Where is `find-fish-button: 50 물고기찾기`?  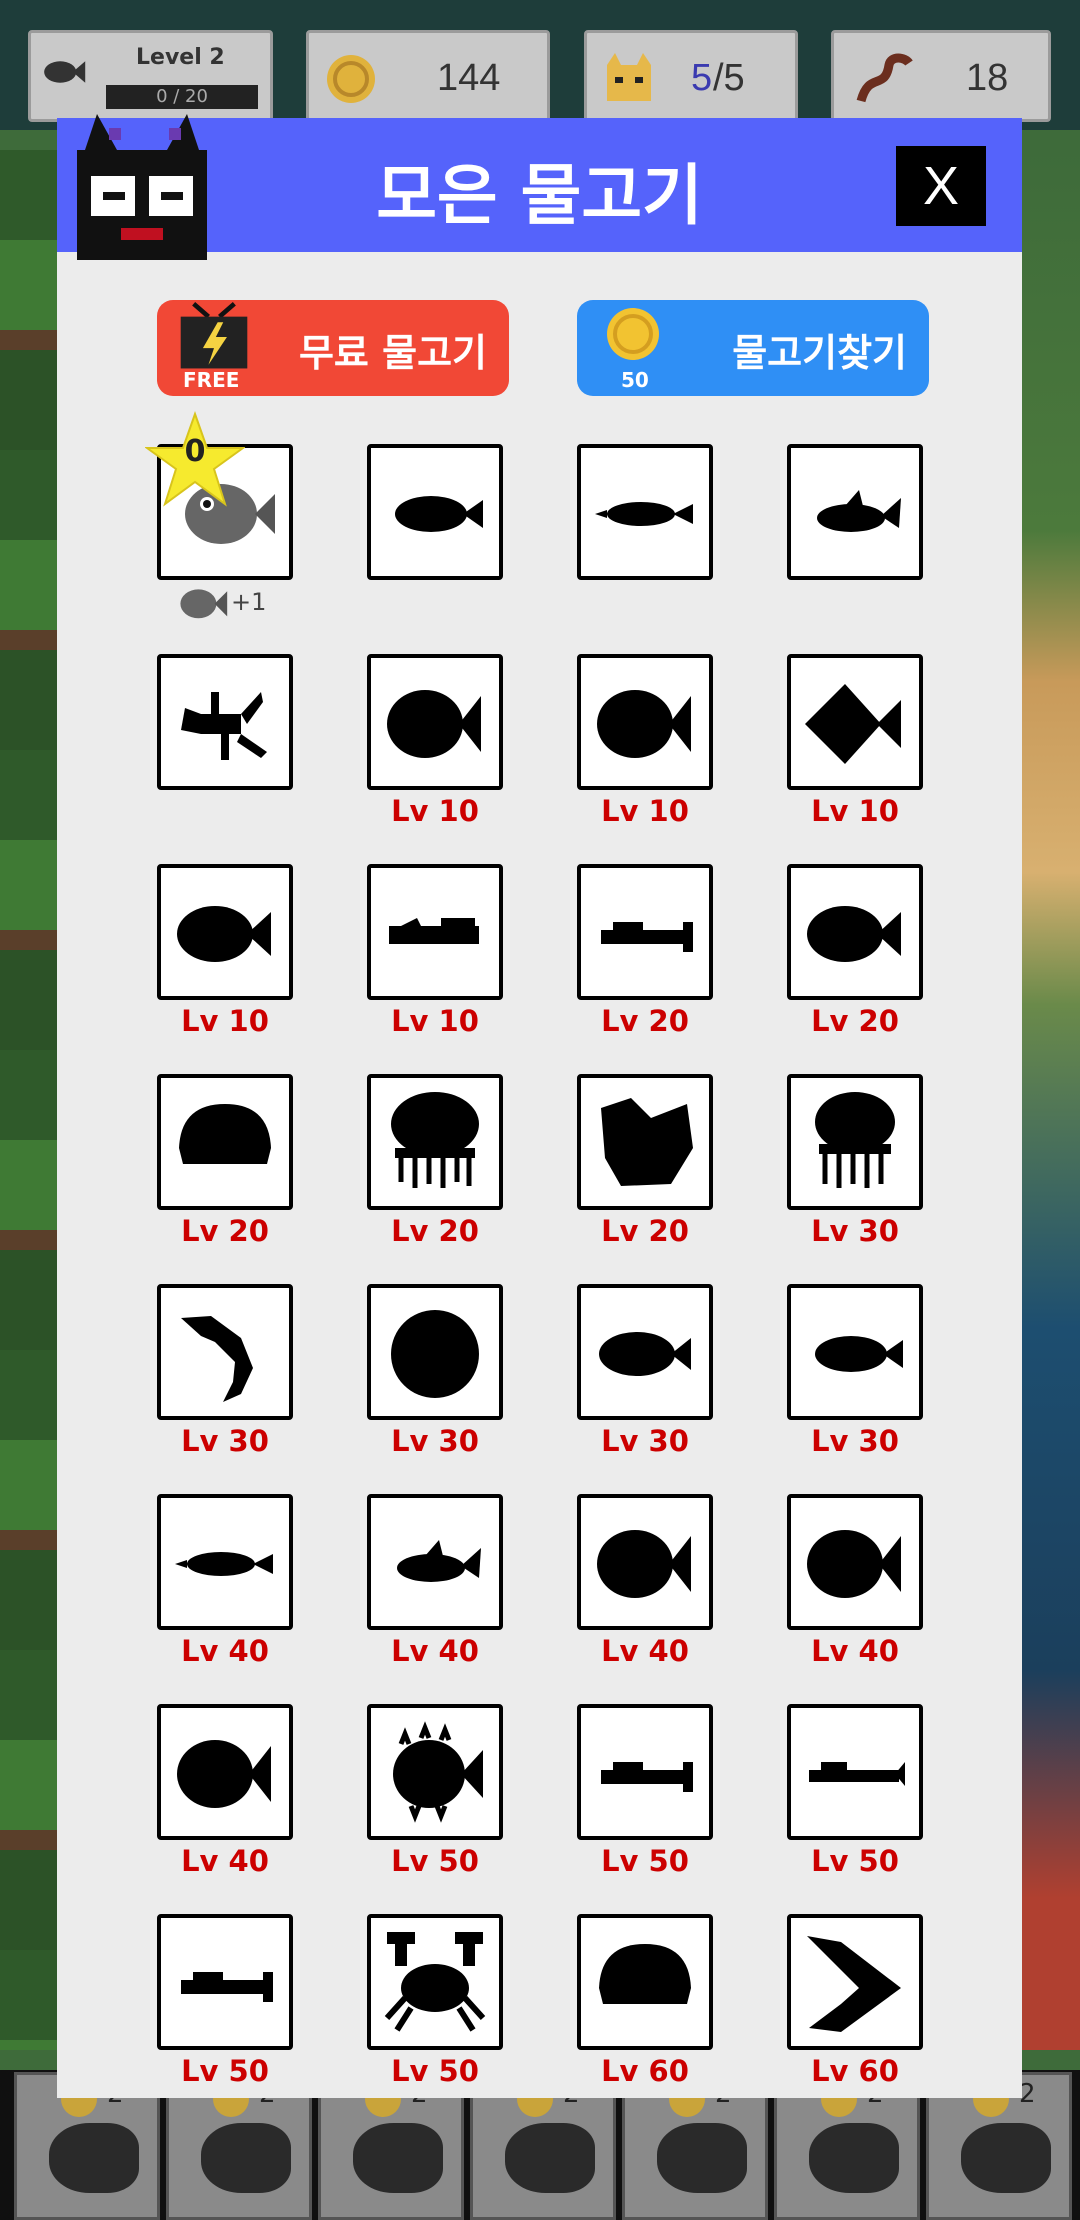 find-fish-button: 50 물고기찾기 is located at coordinates (753, 348).